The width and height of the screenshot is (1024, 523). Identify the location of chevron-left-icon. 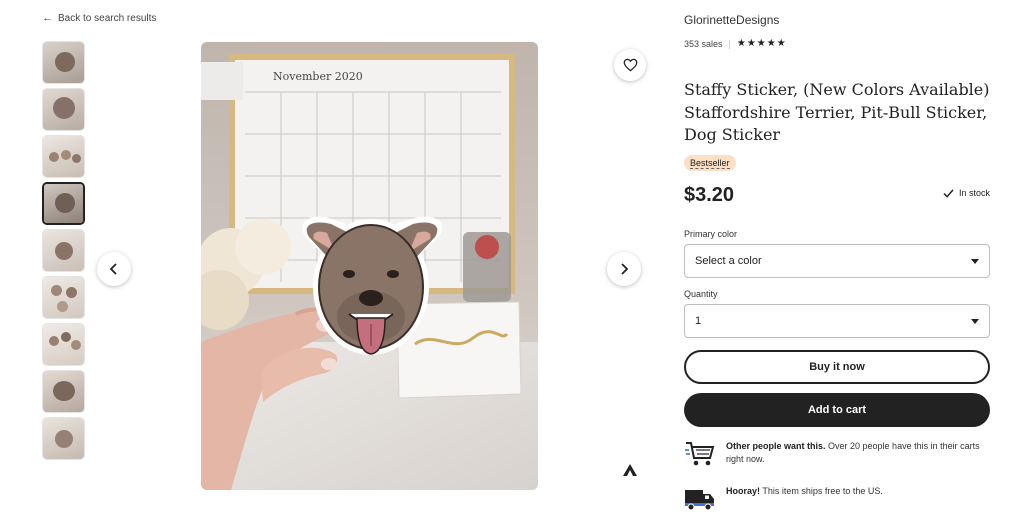
(113, 269).